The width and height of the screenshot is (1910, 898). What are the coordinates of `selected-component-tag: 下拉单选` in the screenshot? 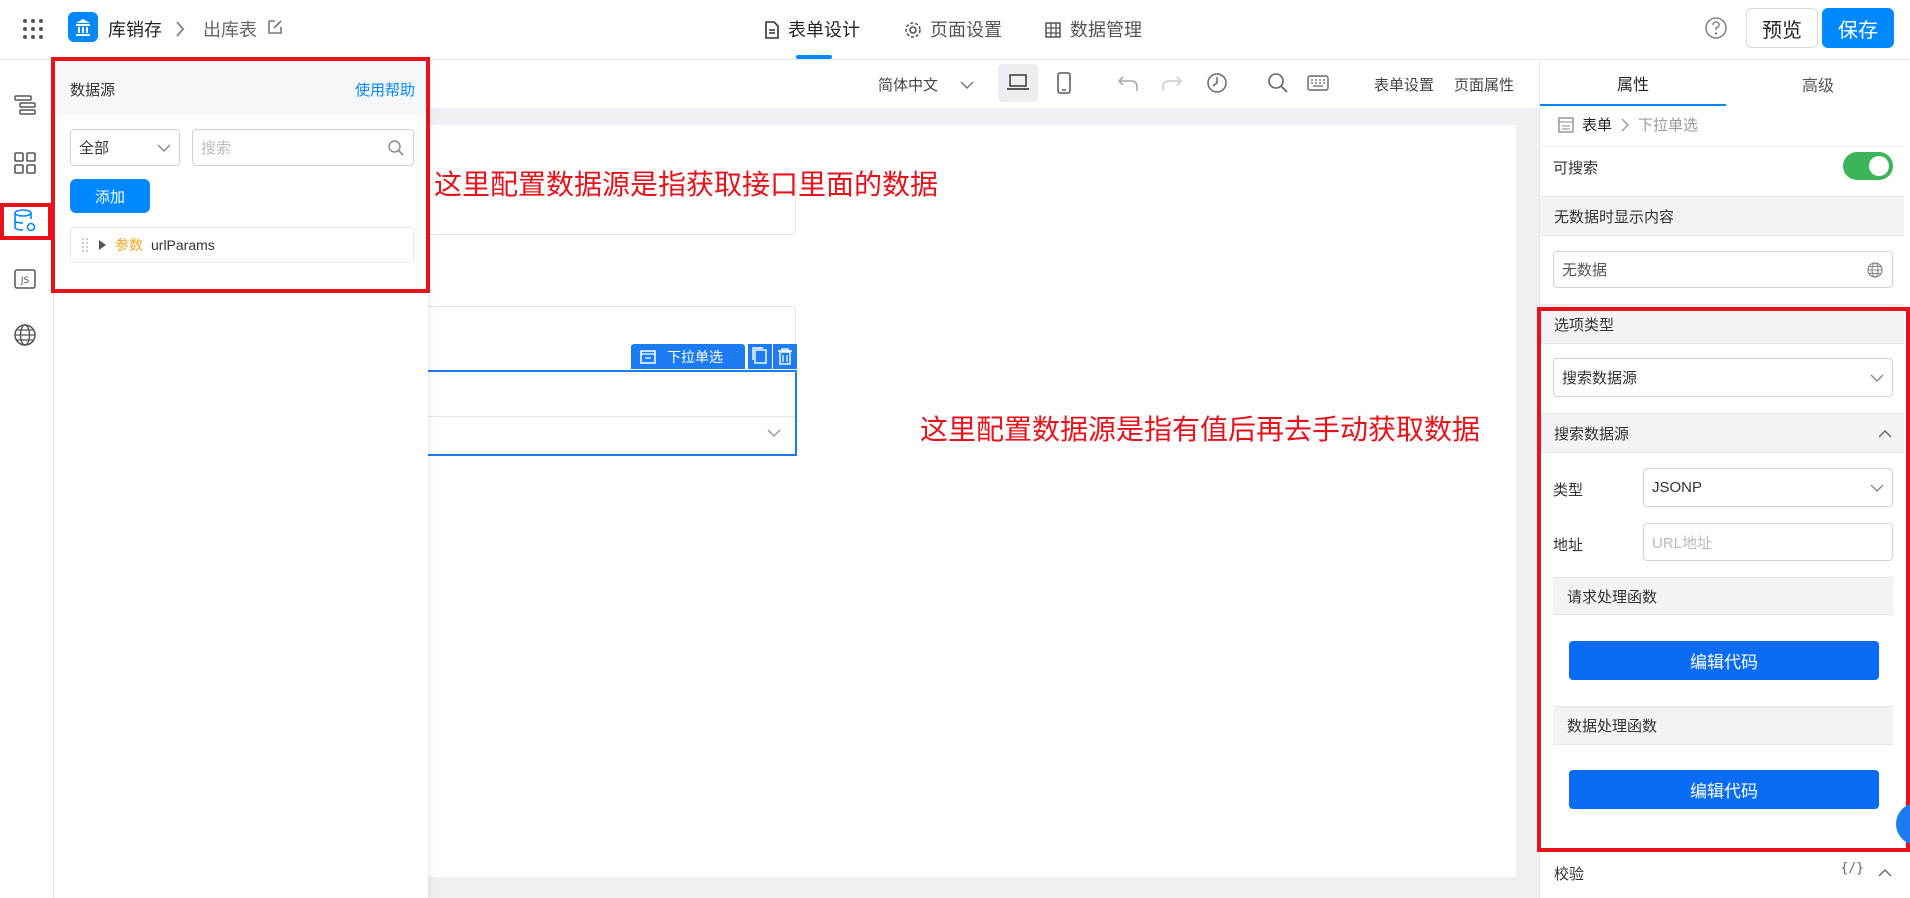 It's located at (688, 356).